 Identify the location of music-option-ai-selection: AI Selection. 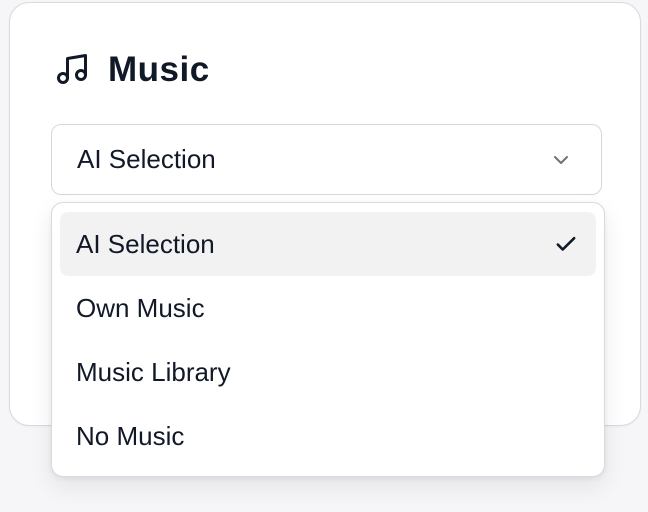
(328, 244).